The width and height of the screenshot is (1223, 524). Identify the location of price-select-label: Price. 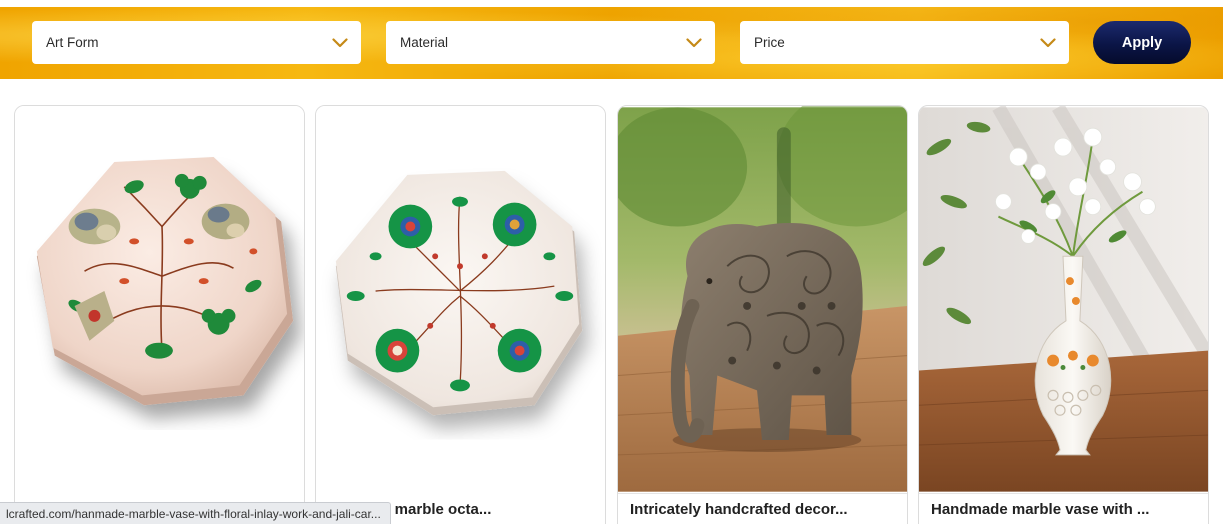
(769, 42).